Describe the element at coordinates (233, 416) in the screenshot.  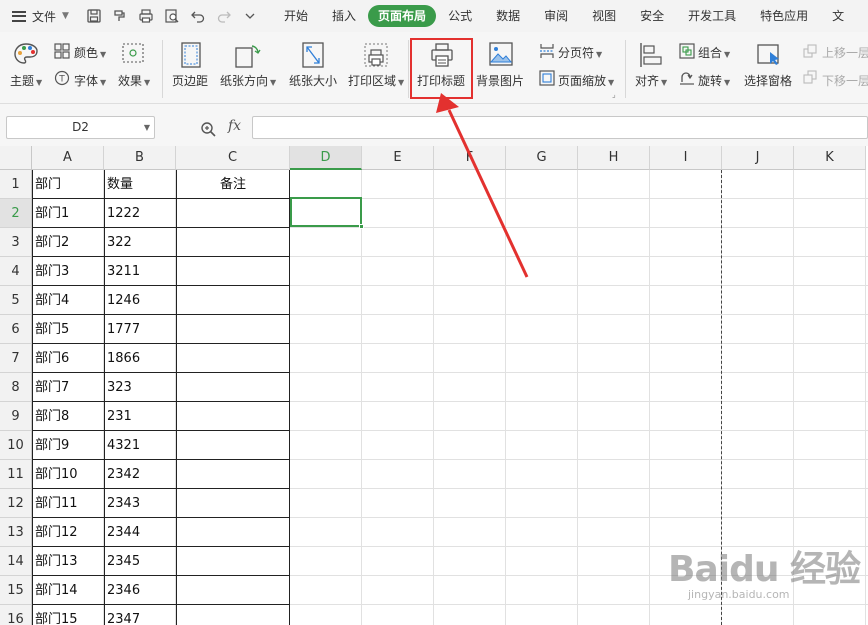
I see `cell-c9` at that location.